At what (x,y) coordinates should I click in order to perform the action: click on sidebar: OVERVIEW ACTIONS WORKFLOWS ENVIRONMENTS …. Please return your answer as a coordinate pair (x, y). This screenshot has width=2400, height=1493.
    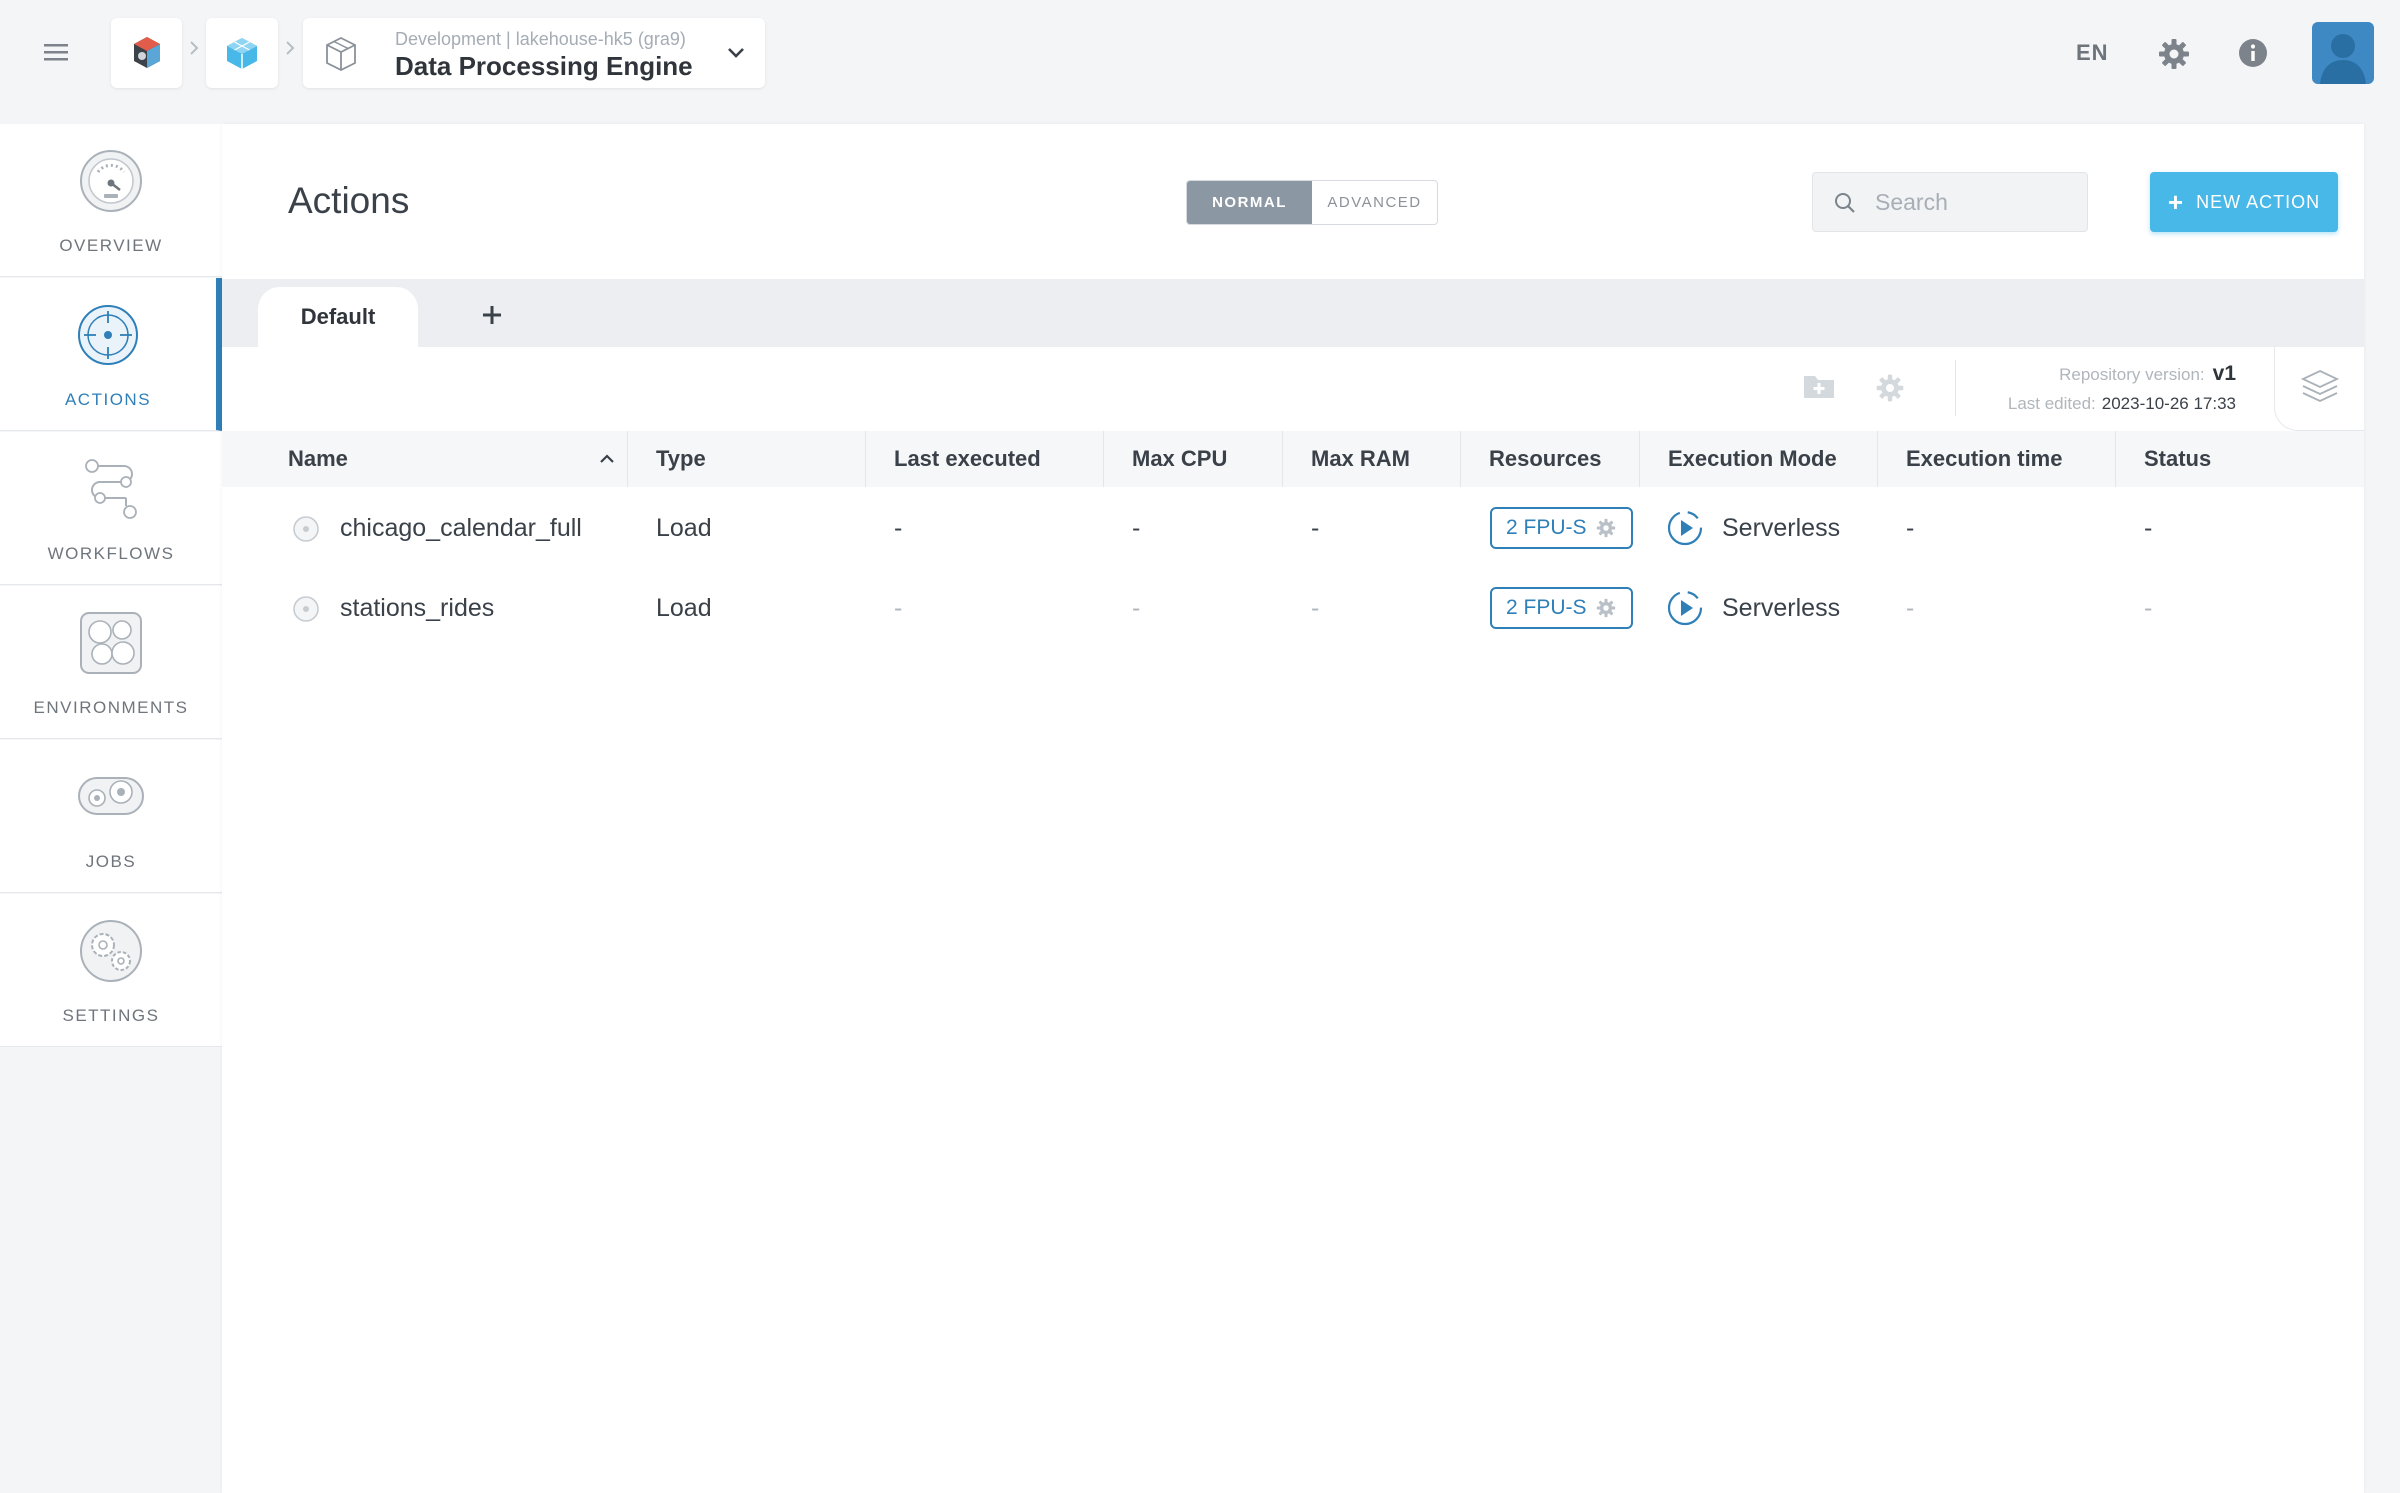
    Looking at the image, I should click on (111, 586).